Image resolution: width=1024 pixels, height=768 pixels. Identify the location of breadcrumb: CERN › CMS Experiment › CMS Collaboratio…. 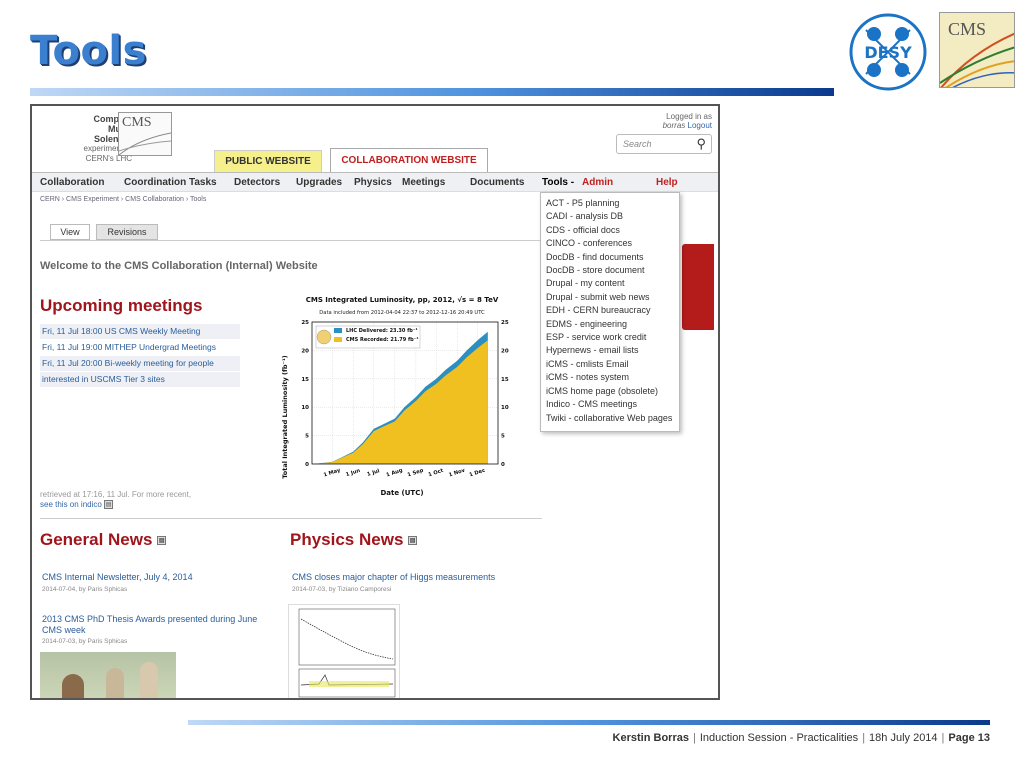
(123, 199).